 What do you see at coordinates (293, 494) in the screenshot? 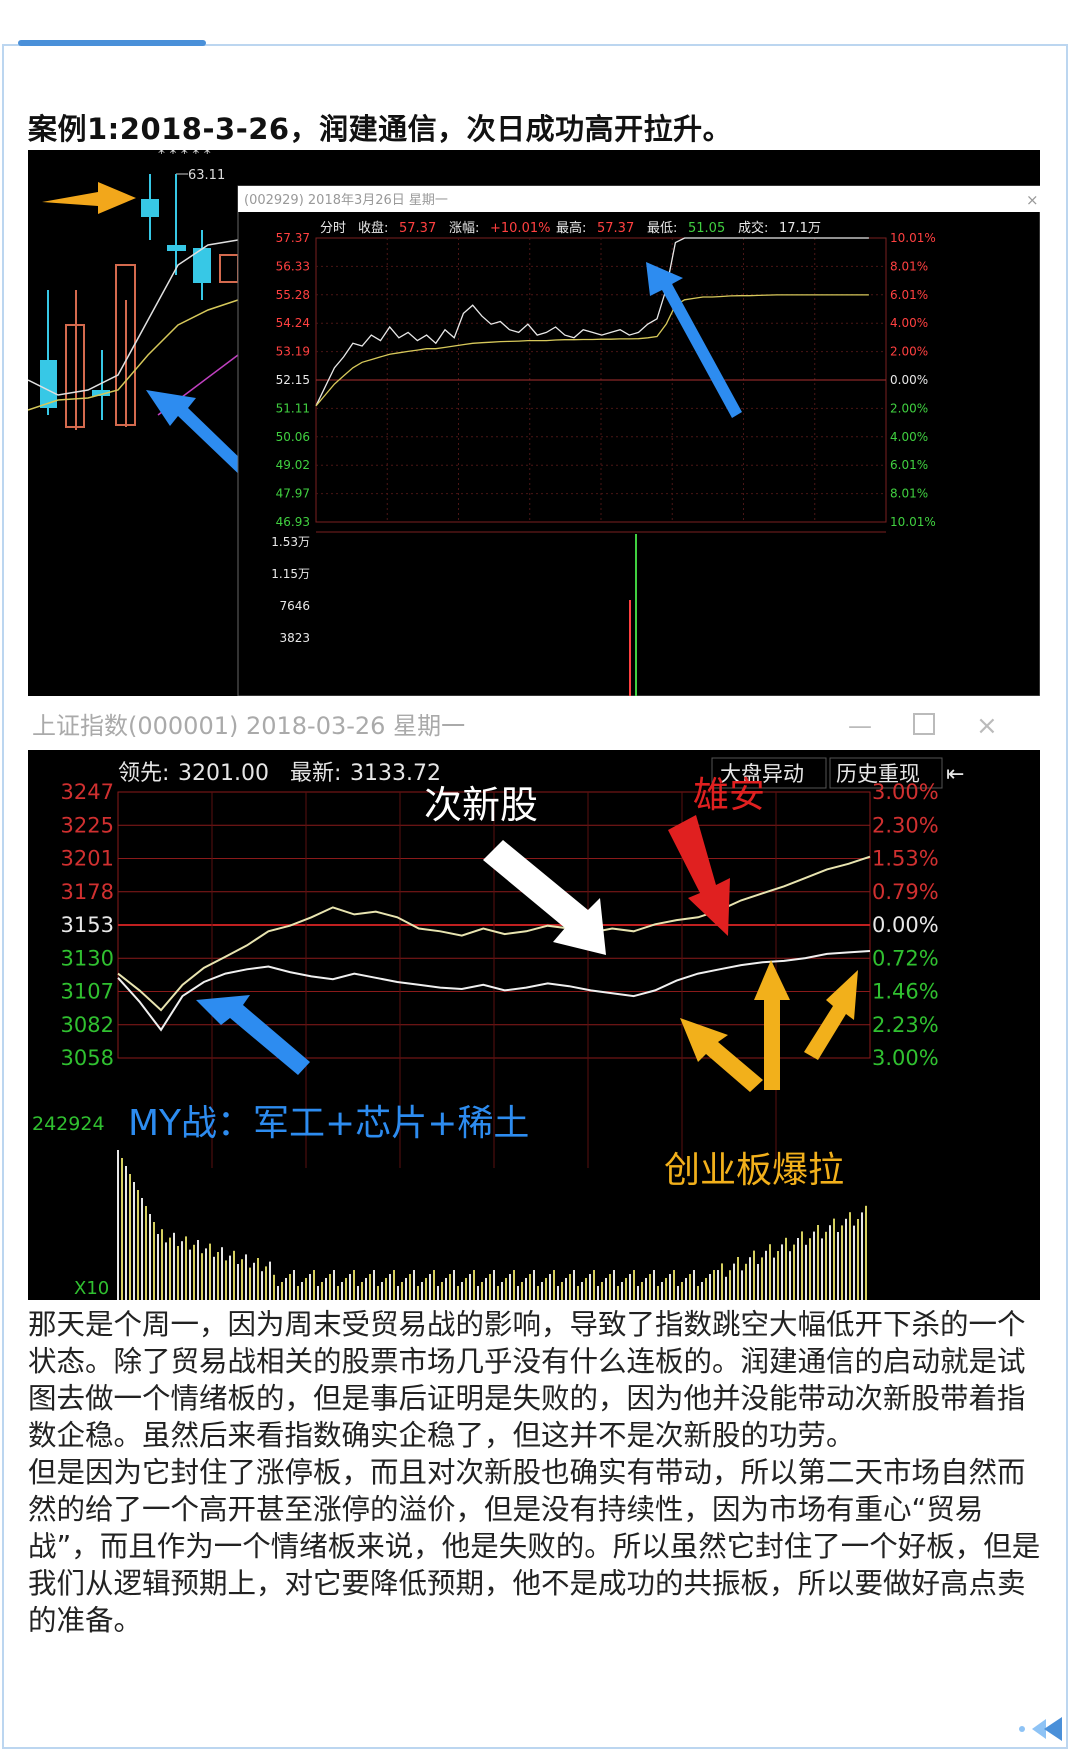
I see `price-tick: 47.97` at bounding box center [293, 494].